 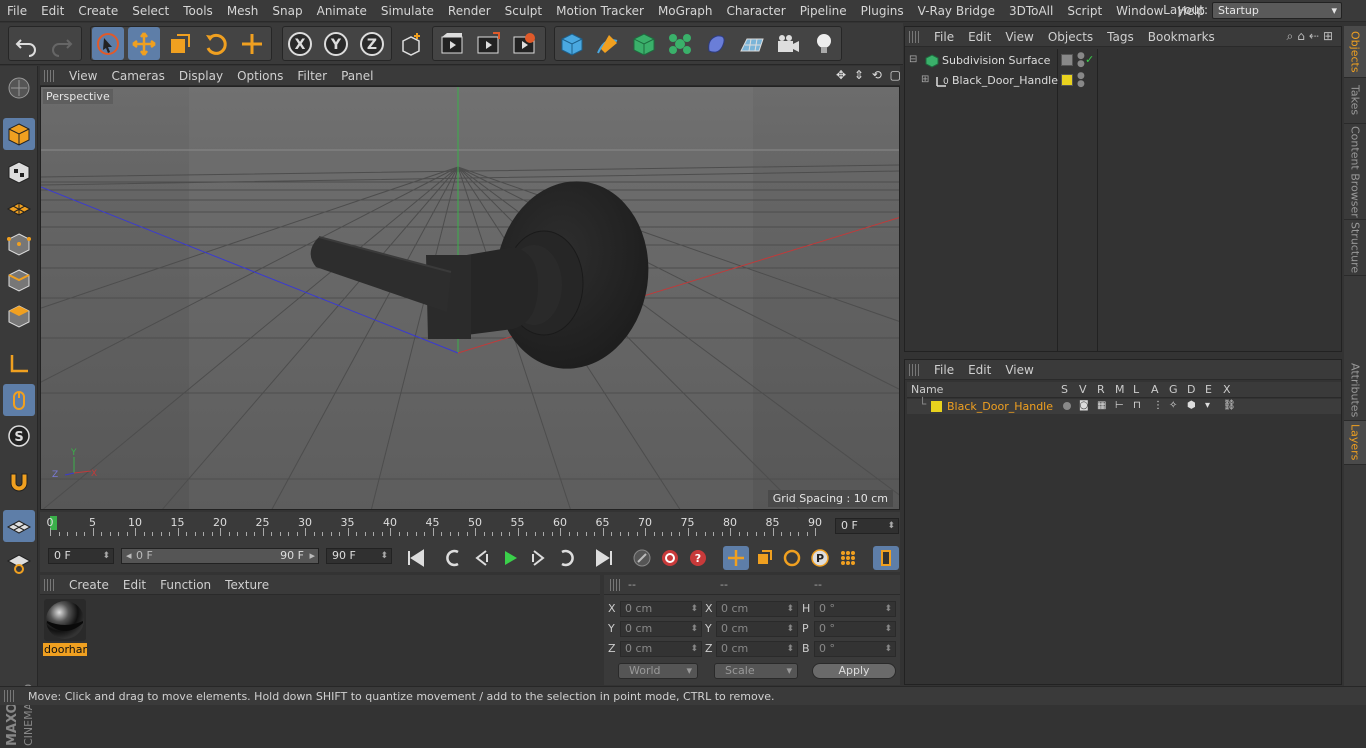 I want to click on column-solo: S, so click(x=1064, y=389).